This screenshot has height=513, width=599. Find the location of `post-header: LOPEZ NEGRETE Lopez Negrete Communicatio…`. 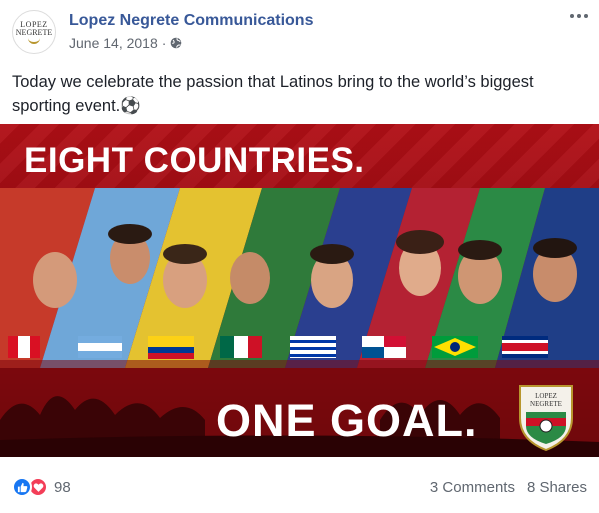

post-header: LOPEZ NEGRETE Lopez Negrete Communicatio… is located at coordinates (302, 34).